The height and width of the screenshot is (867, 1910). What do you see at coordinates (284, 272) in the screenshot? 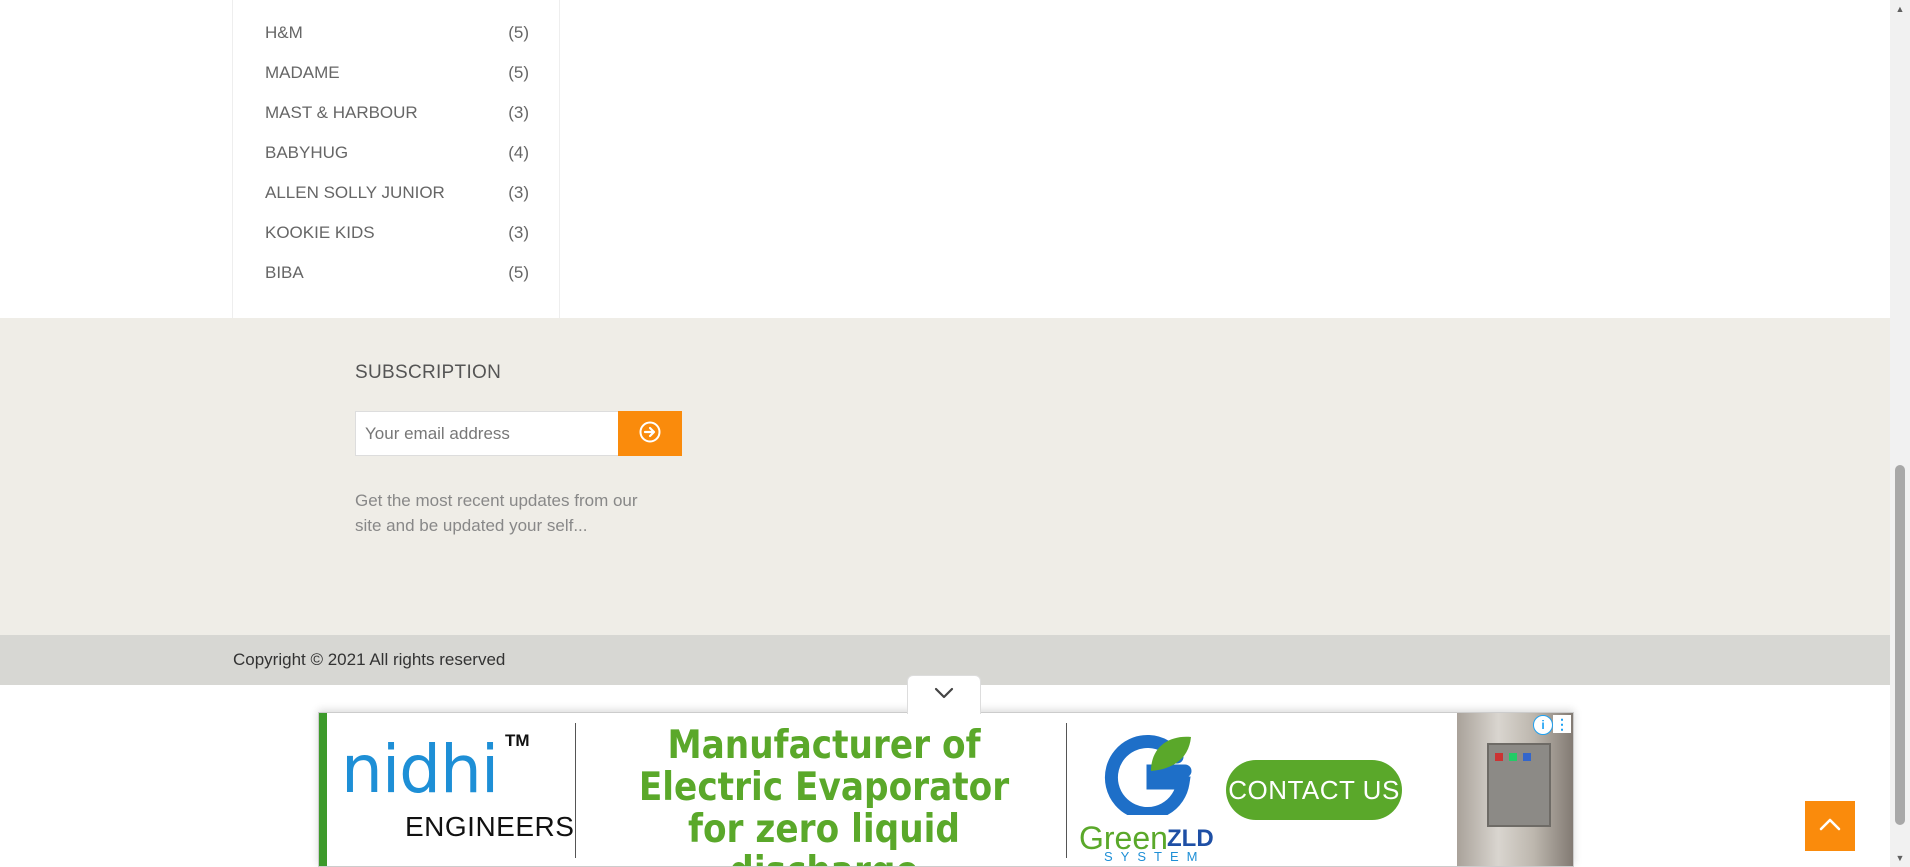
I see `brand-name: BIBA` at bounding box center [284, 272].